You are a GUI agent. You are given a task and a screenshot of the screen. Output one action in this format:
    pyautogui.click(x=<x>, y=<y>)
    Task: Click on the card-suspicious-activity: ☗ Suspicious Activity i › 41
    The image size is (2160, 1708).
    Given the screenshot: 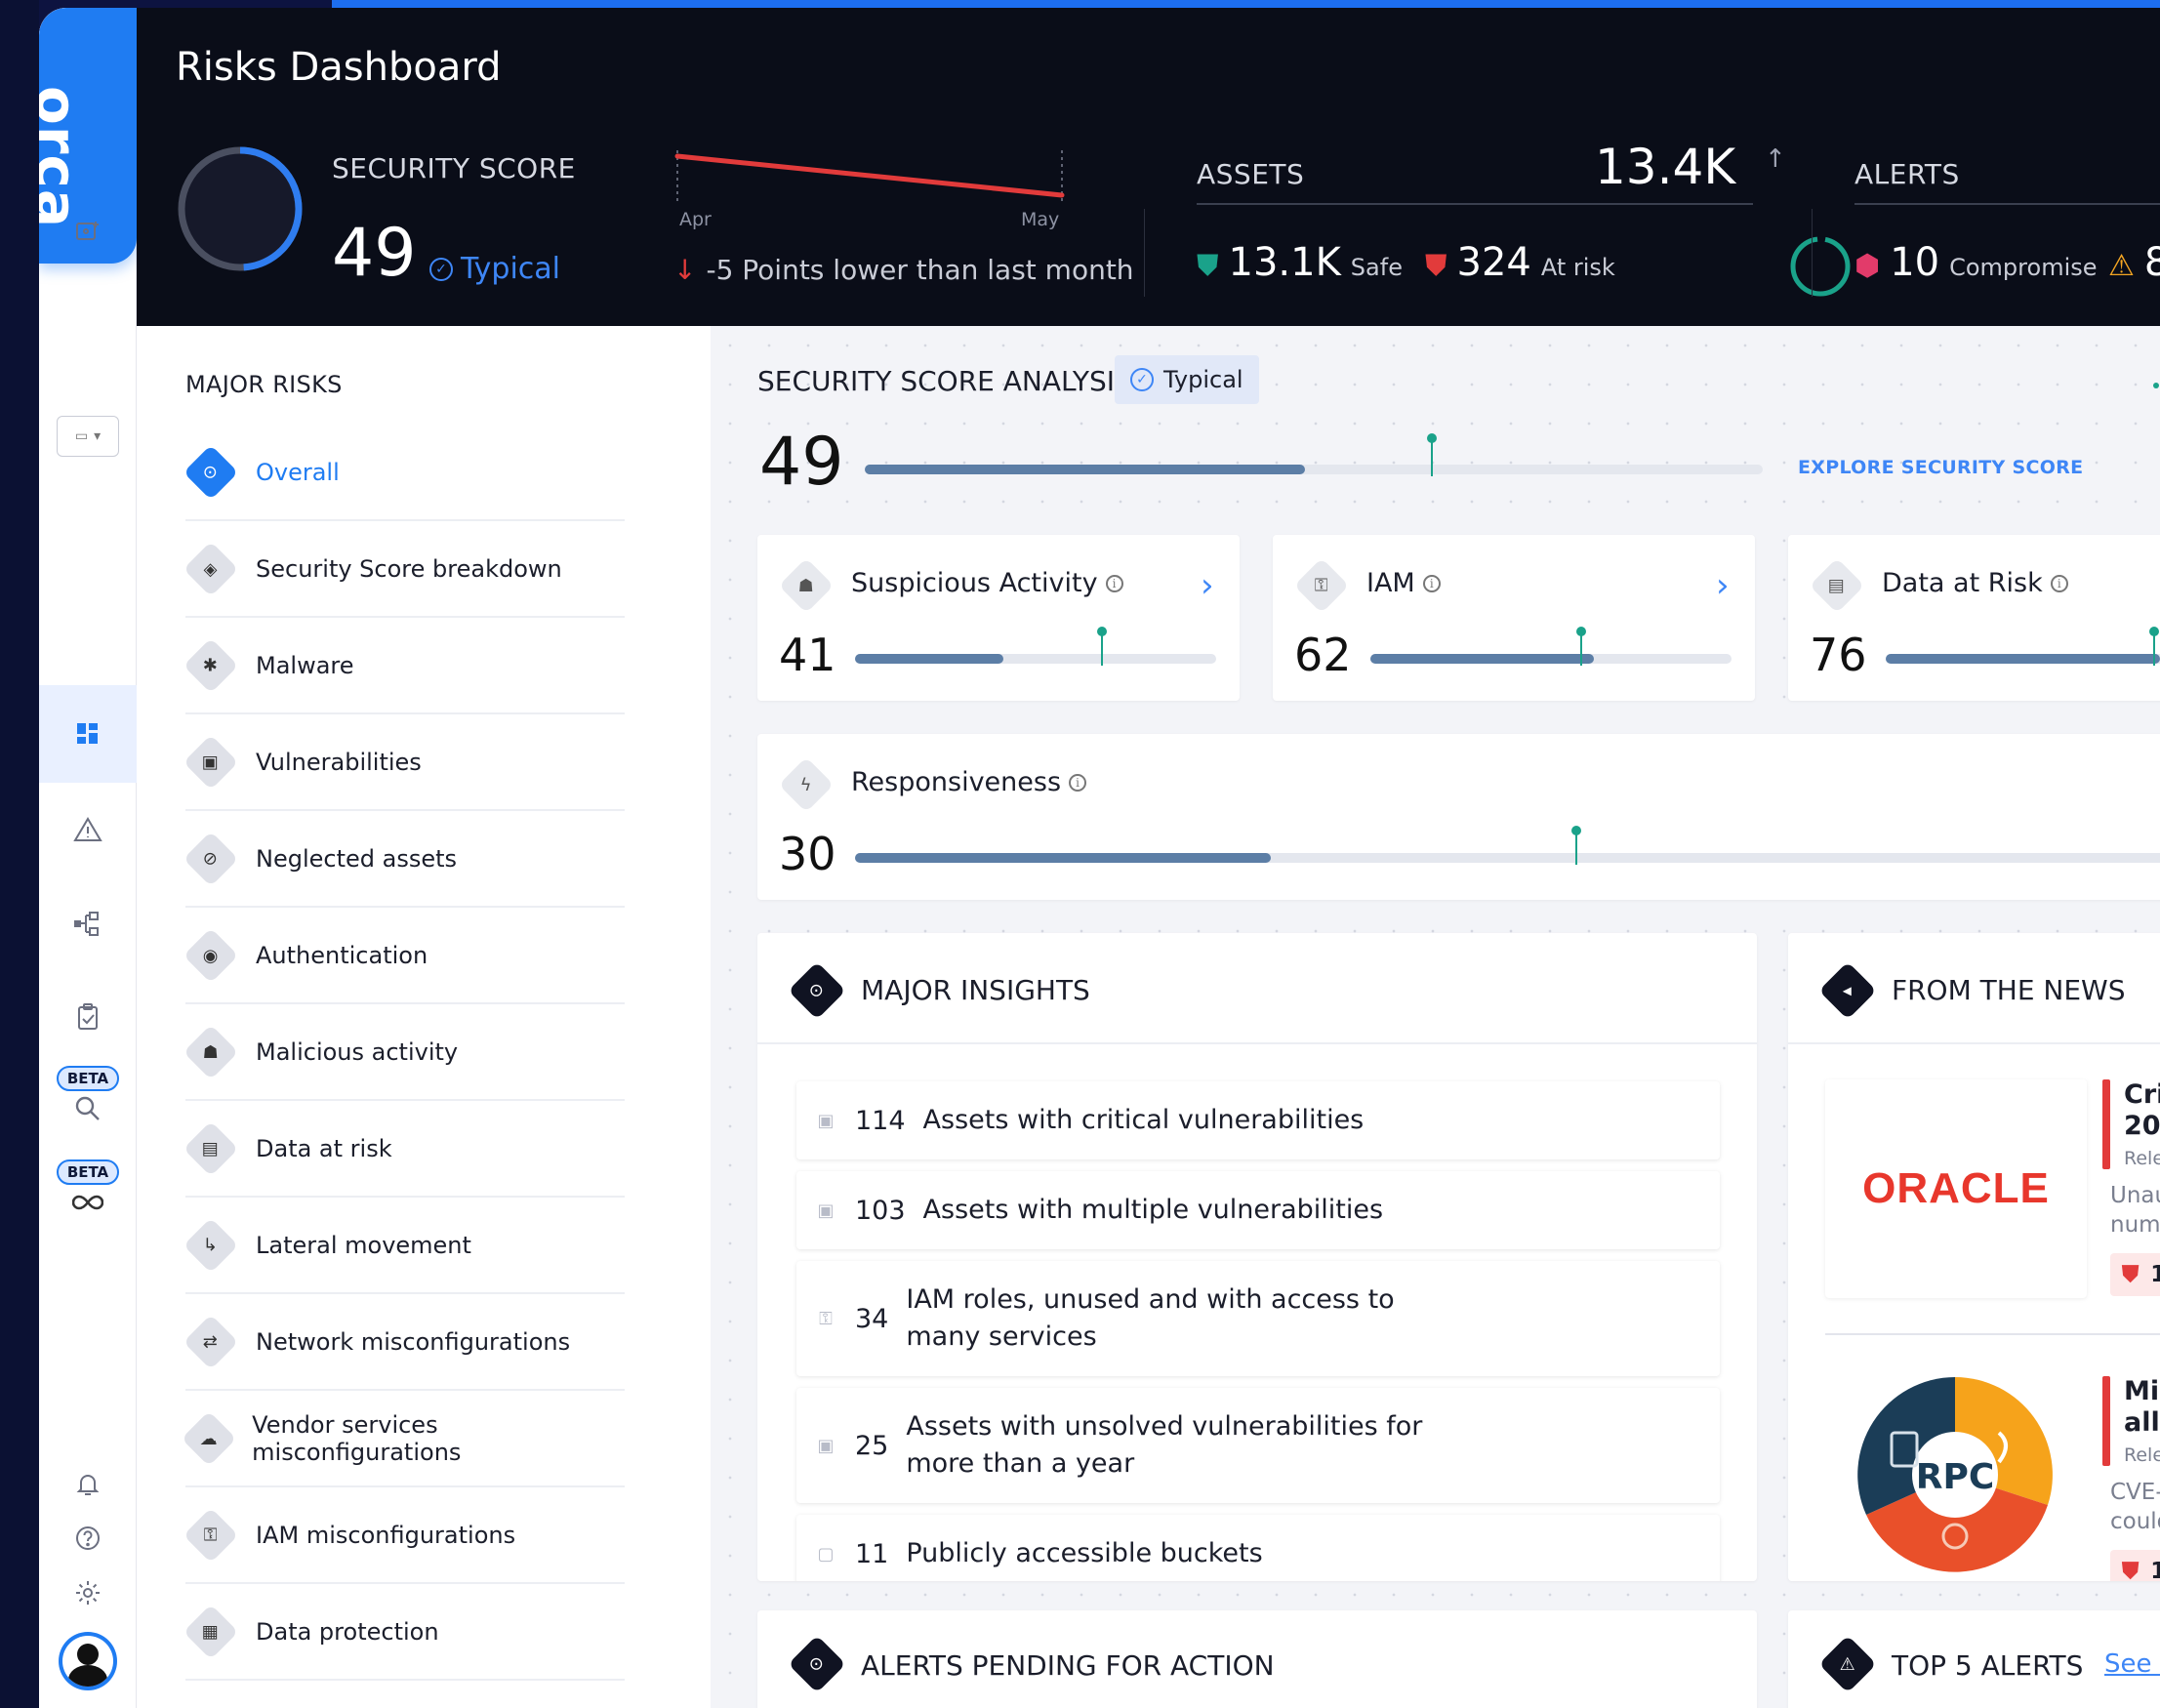 What is the action you would take?
    pyautogui.click(x=998, y=618)
    